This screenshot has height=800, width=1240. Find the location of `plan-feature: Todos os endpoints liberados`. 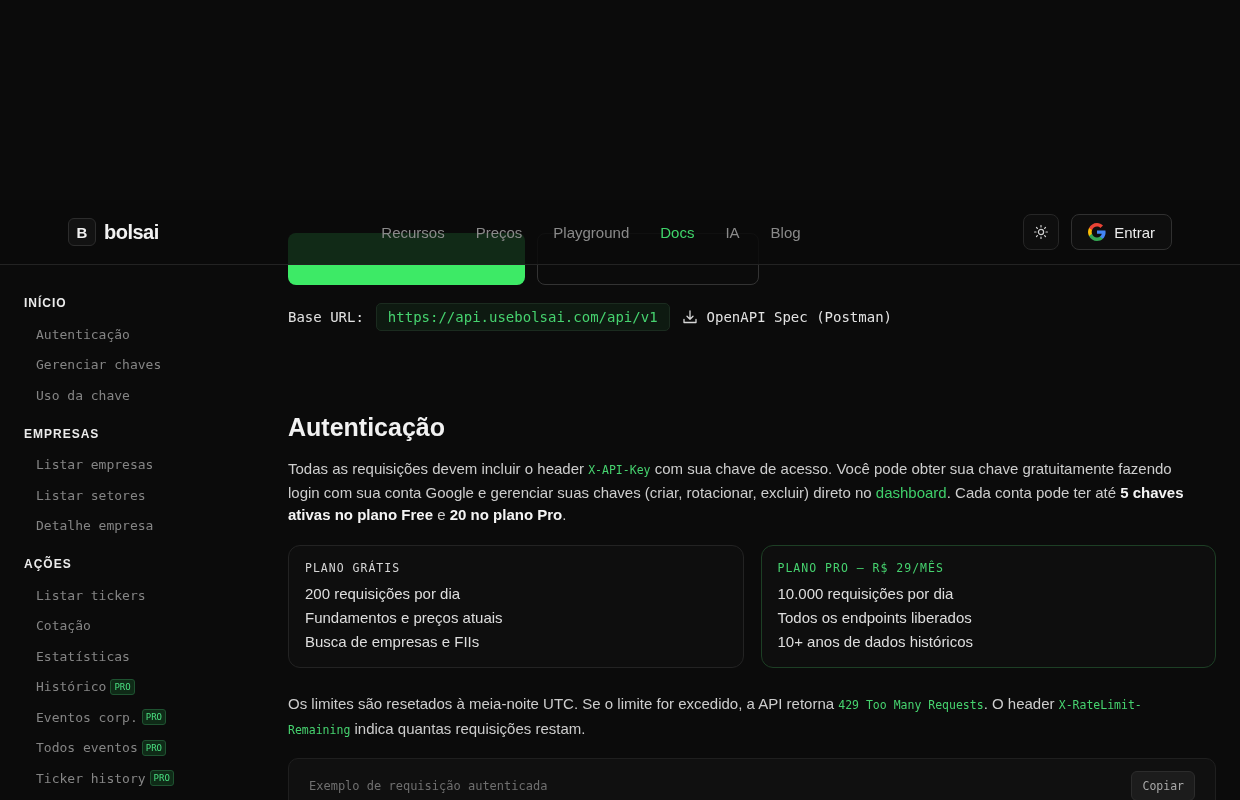

plan-feature: Todos os endpoints liberados is located at coordinates (874, 617).